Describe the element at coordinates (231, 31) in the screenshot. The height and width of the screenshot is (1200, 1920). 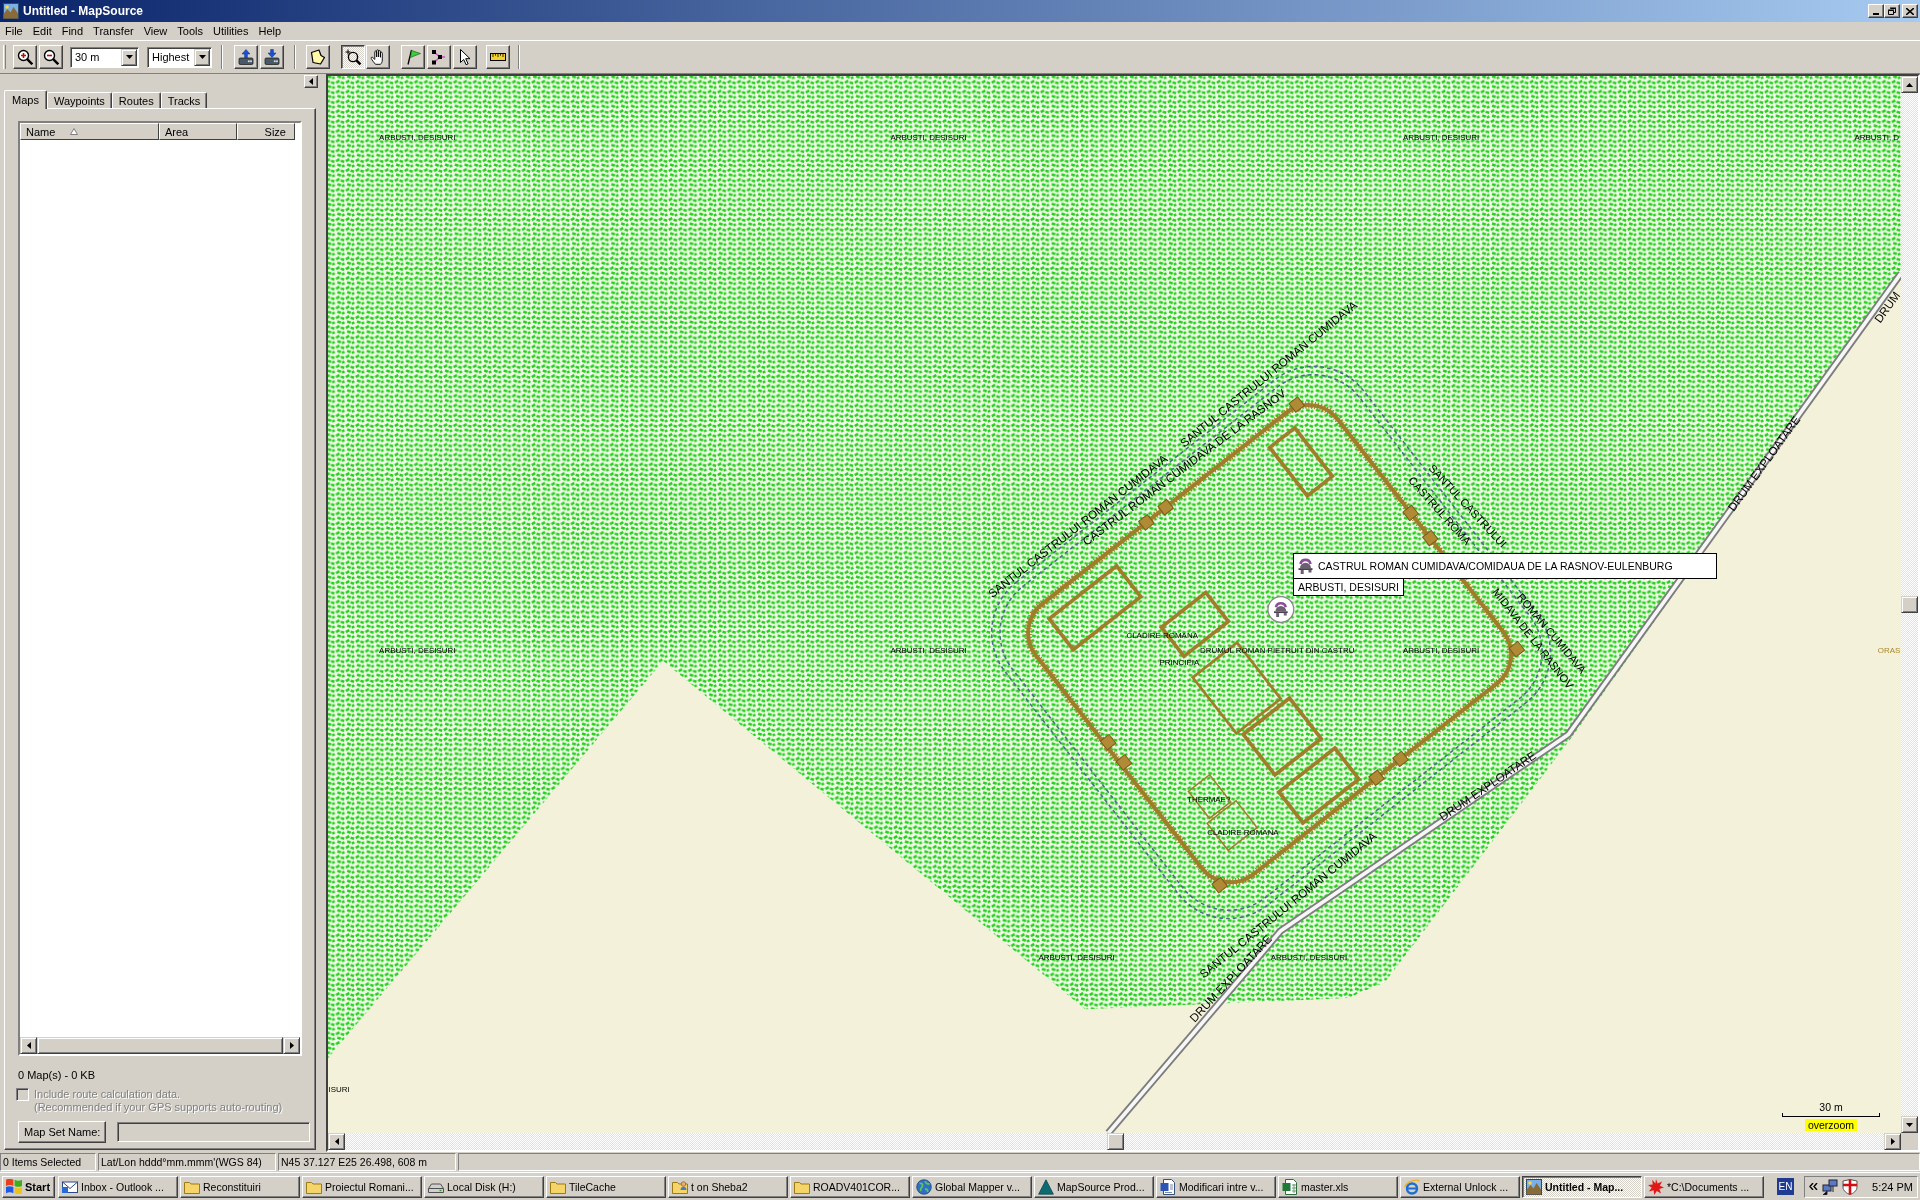
I see `menu-item: Utilities` at that location.